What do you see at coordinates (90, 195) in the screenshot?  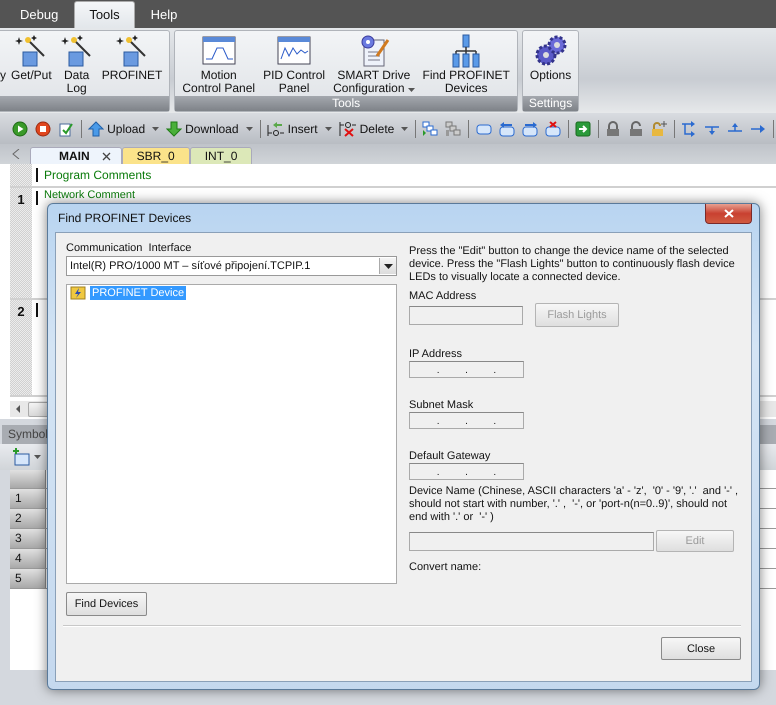 I see `network-comment: Network Comment` at bounding box center [90, 195].